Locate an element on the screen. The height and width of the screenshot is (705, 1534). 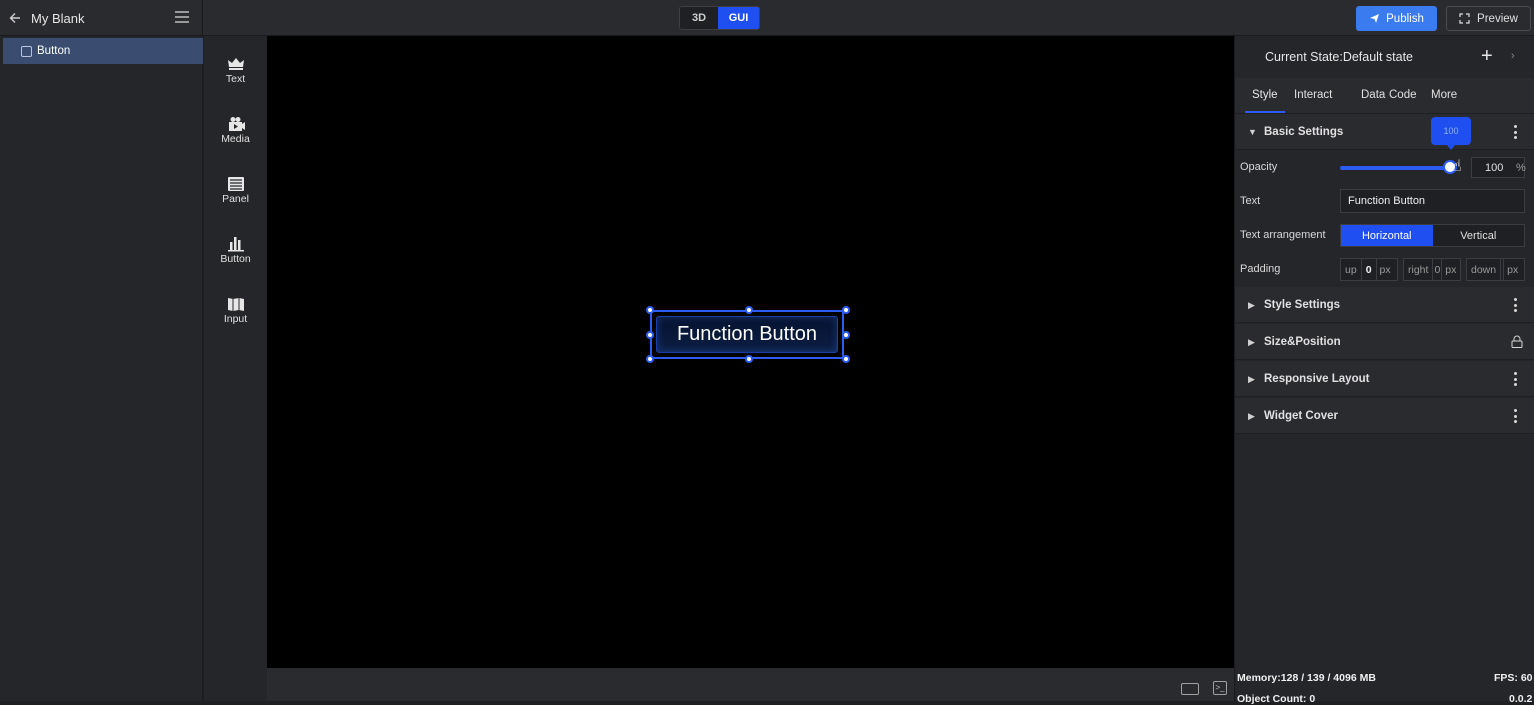
opacity-slider-track is located at coordinates (1395, 168).